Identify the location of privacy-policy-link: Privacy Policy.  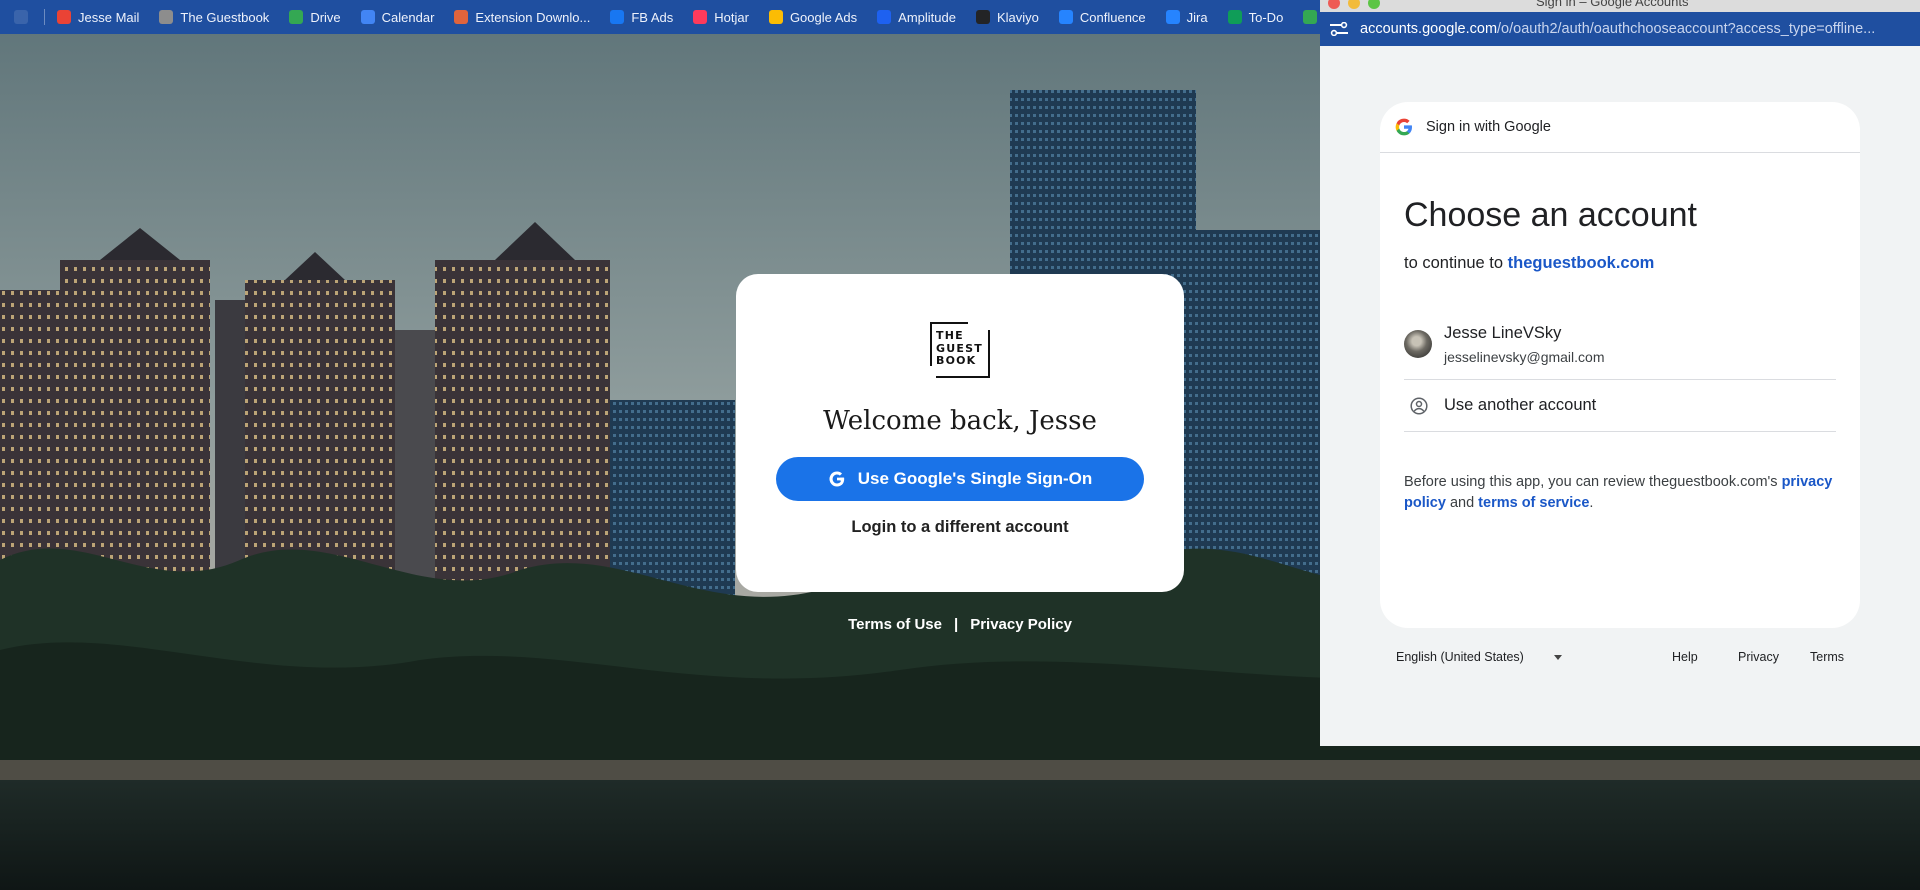
(1021, 624).